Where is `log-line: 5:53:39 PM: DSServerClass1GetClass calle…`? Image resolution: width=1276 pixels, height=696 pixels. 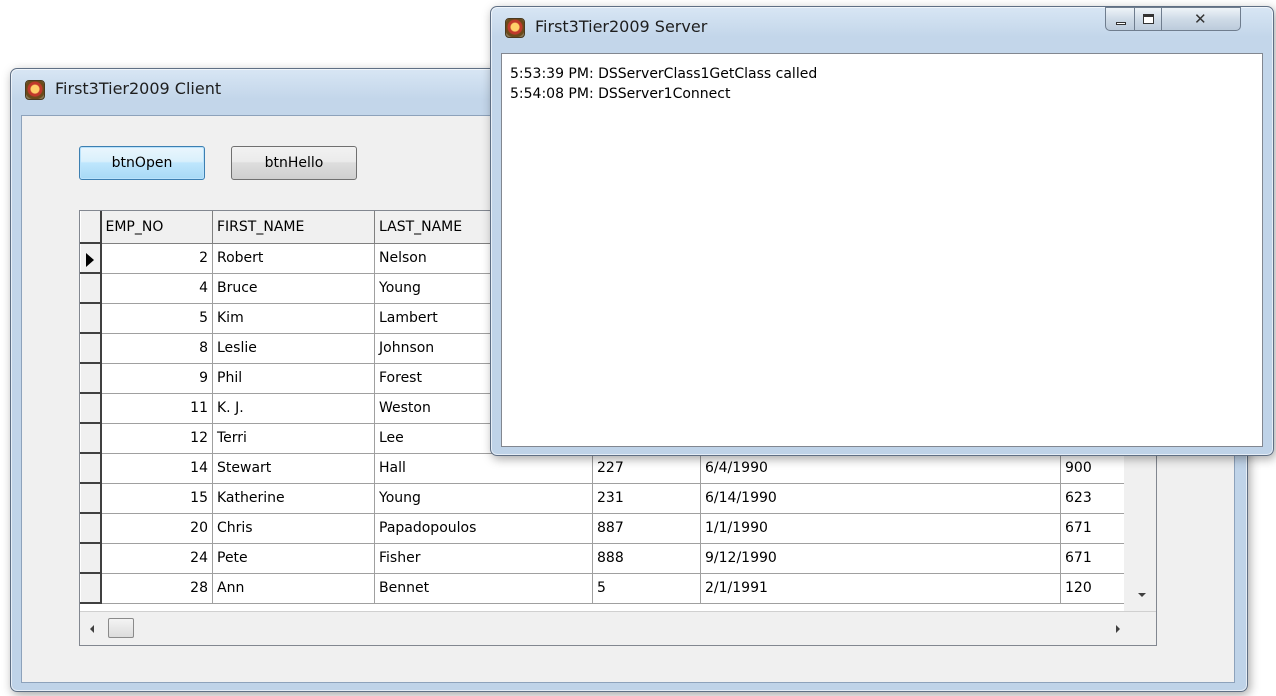
log-line: 5:53:39 PM: DSServerClass1GetClass calle… is located at coordinates (664, 74).